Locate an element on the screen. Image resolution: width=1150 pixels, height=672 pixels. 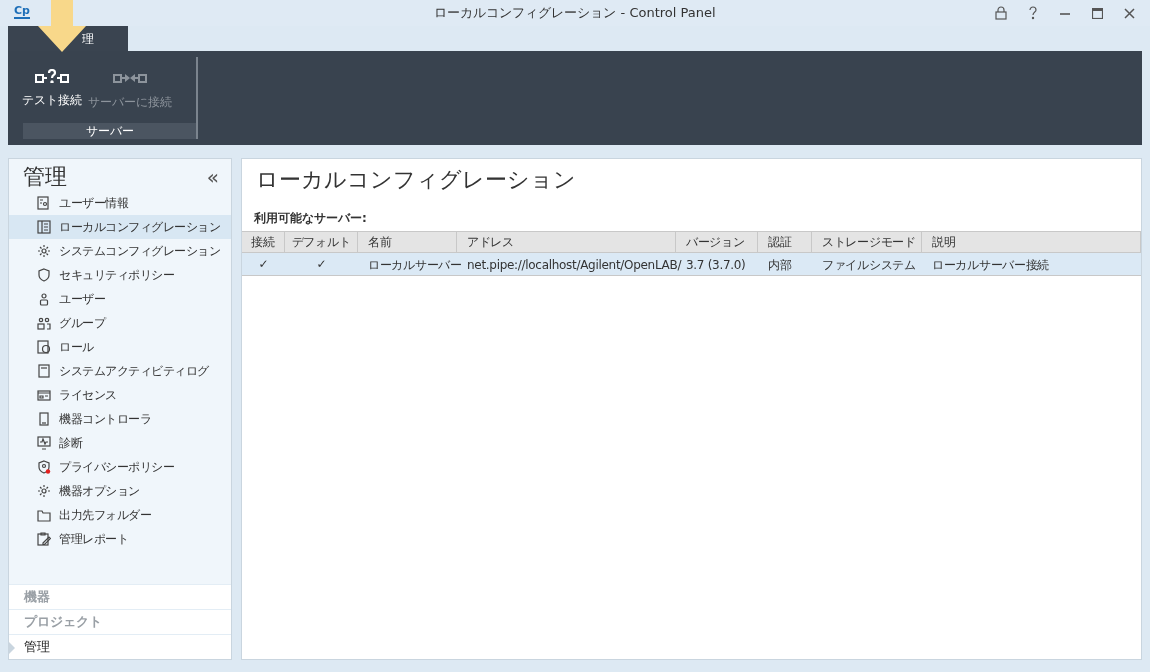
app-logo: Cp is located at coordinates (22, 11).